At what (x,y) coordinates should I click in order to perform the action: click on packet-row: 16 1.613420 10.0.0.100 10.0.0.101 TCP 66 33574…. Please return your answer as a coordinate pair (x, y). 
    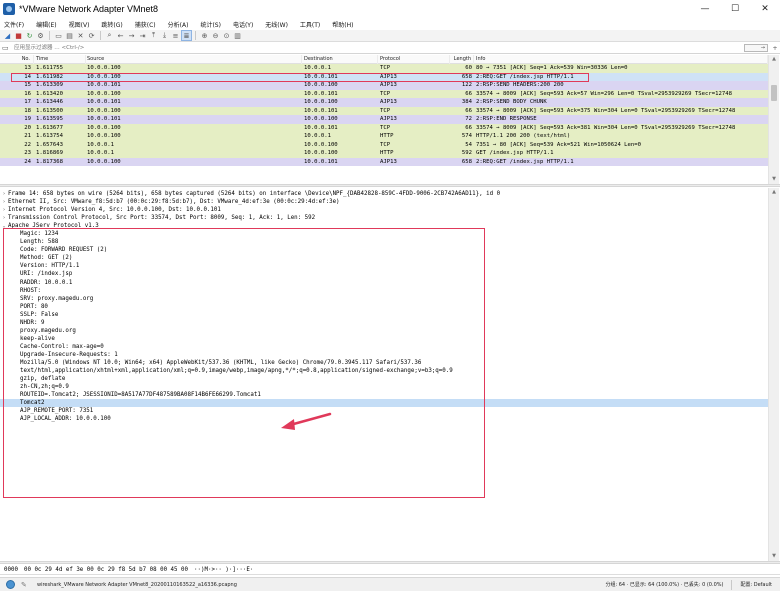
    Looking at the image, I should click on (384, 93).